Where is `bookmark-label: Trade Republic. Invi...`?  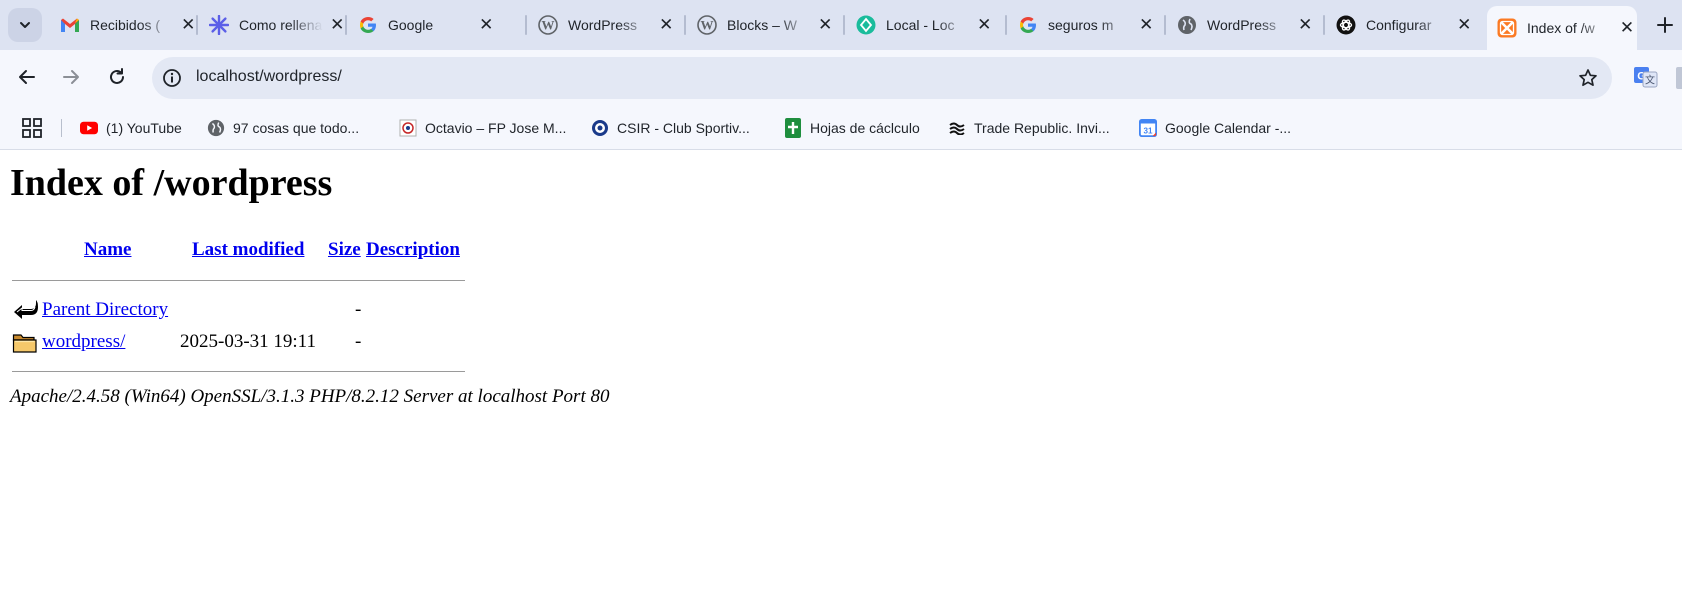 bookmark-label: Trade Republic. Invi... is located at coordinates (1042, 128).